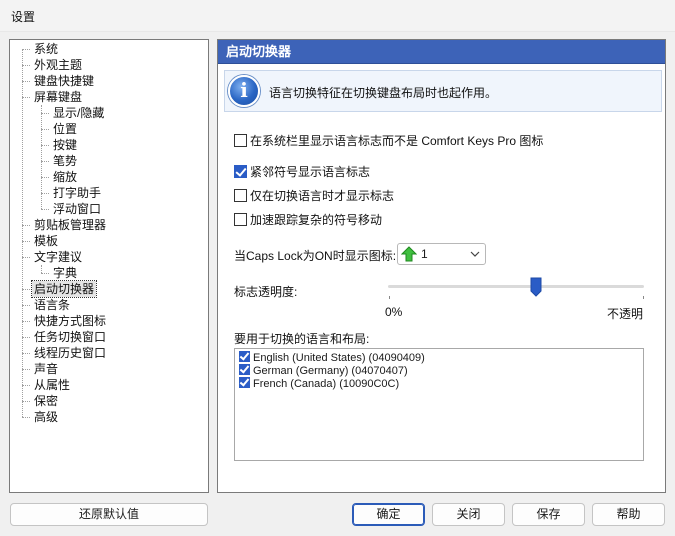 Image resolution: width=675 pixels, height=536 pixels. What do you see at coordinates (109, 514) in the screenshot?
I see `restore-defaults-button: 还原默认值` at bounding box center [109, 514].